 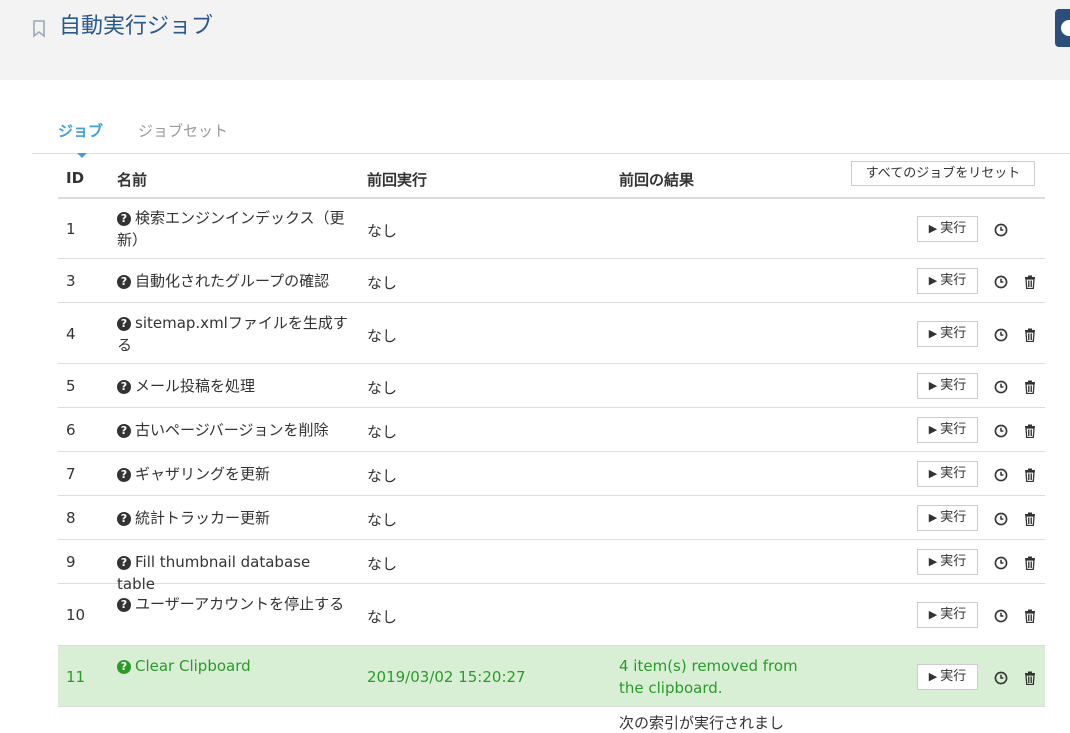 What do you see at coordinates (551, 386) in the screenshot?
I see `table-row: 5? メール投稿を処理 なし ▶ 実行` at bounding box center [551, 386].